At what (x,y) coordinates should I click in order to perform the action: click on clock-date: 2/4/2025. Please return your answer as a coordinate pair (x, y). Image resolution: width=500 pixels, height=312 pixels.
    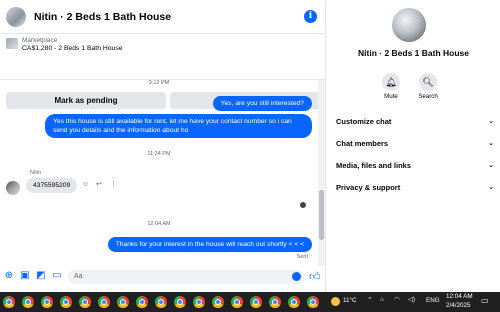
    Looking at the image, I should click on (458, 305).